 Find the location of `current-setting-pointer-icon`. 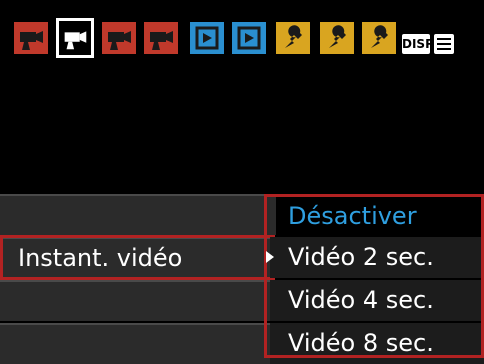

current-setting-pointer-icon is located at coordinates (270, 257).